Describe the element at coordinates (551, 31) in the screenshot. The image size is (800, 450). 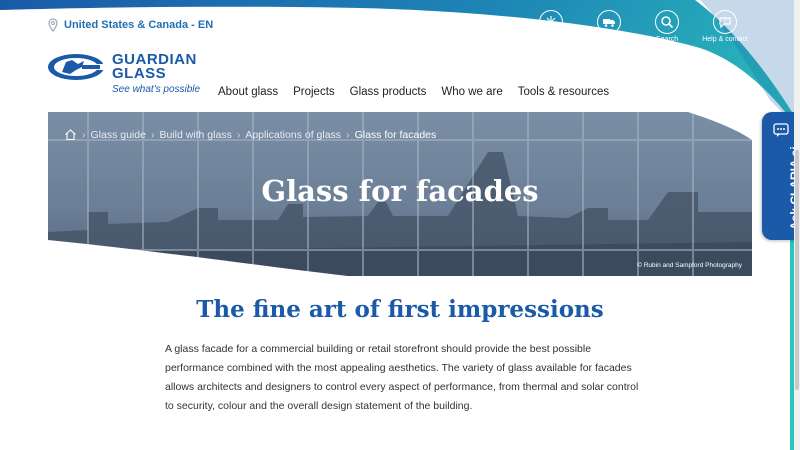
I see `util-resource-hub: Resource Hub` at that location.